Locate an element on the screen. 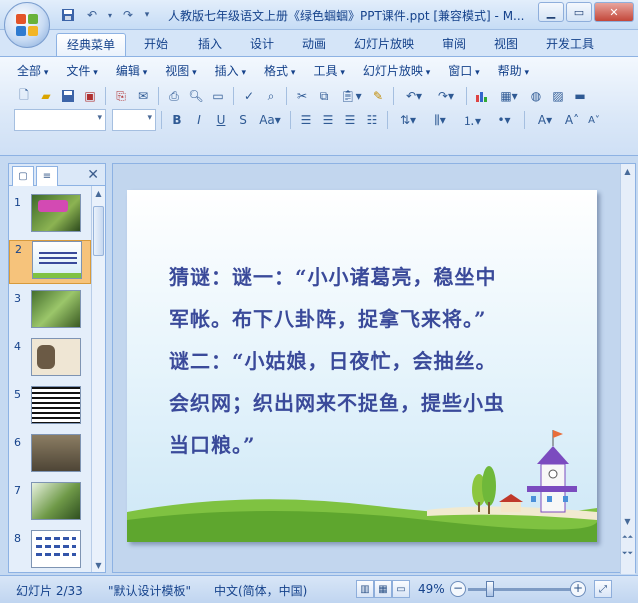 The width and height of the screenshot is (638, 603). slide-thumbnail: 2 is located at coordinates (50, 262).